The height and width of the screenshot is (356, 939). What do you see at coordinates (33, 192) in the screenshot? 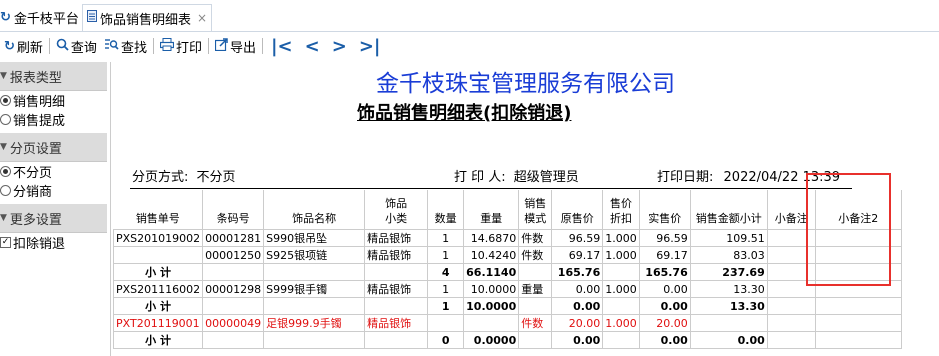
I see `option-label: 分销商` at bounding box center [33, 192].